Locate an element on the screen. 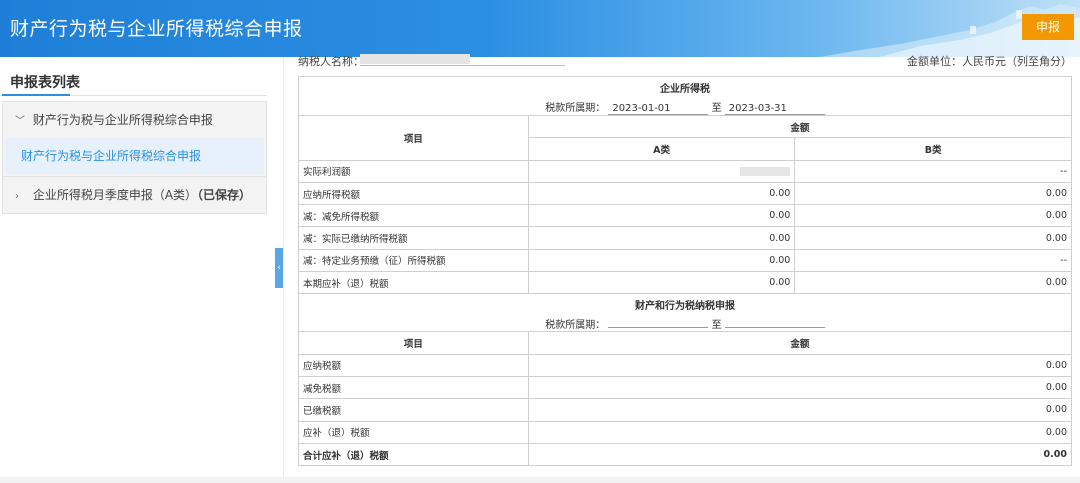 This screenshot has width=1080, height=483. row-label: 减：减免所得税额 is located at coordinates (413, 216).